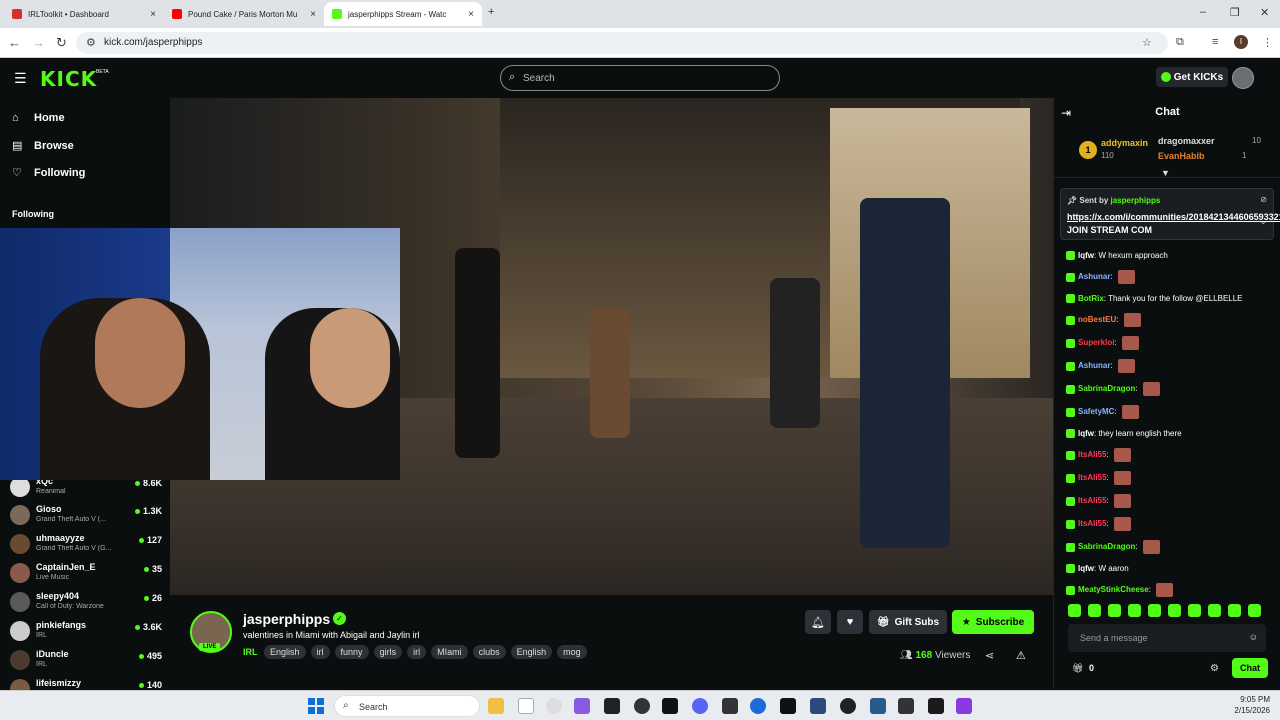  I want to click on search-input: ⌕ Search, so click(640, 78).